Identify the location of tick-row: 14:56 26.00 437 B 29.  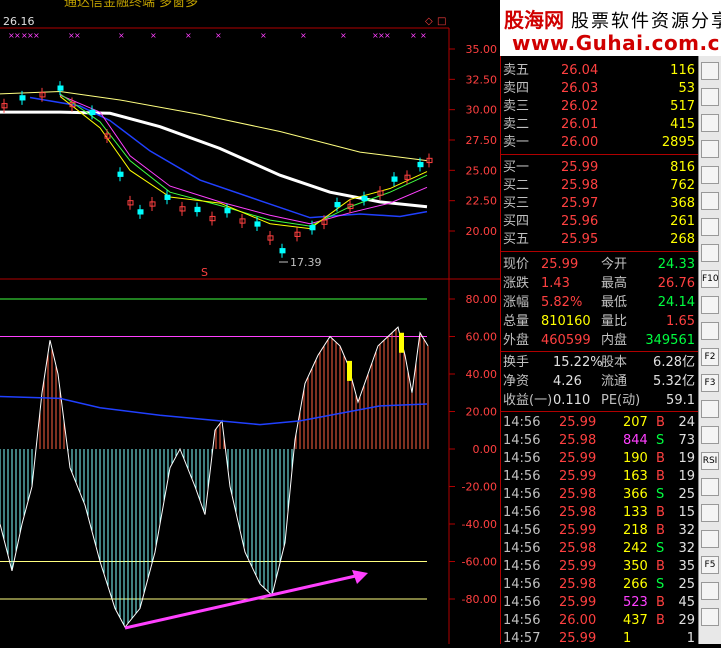
(600, 621).